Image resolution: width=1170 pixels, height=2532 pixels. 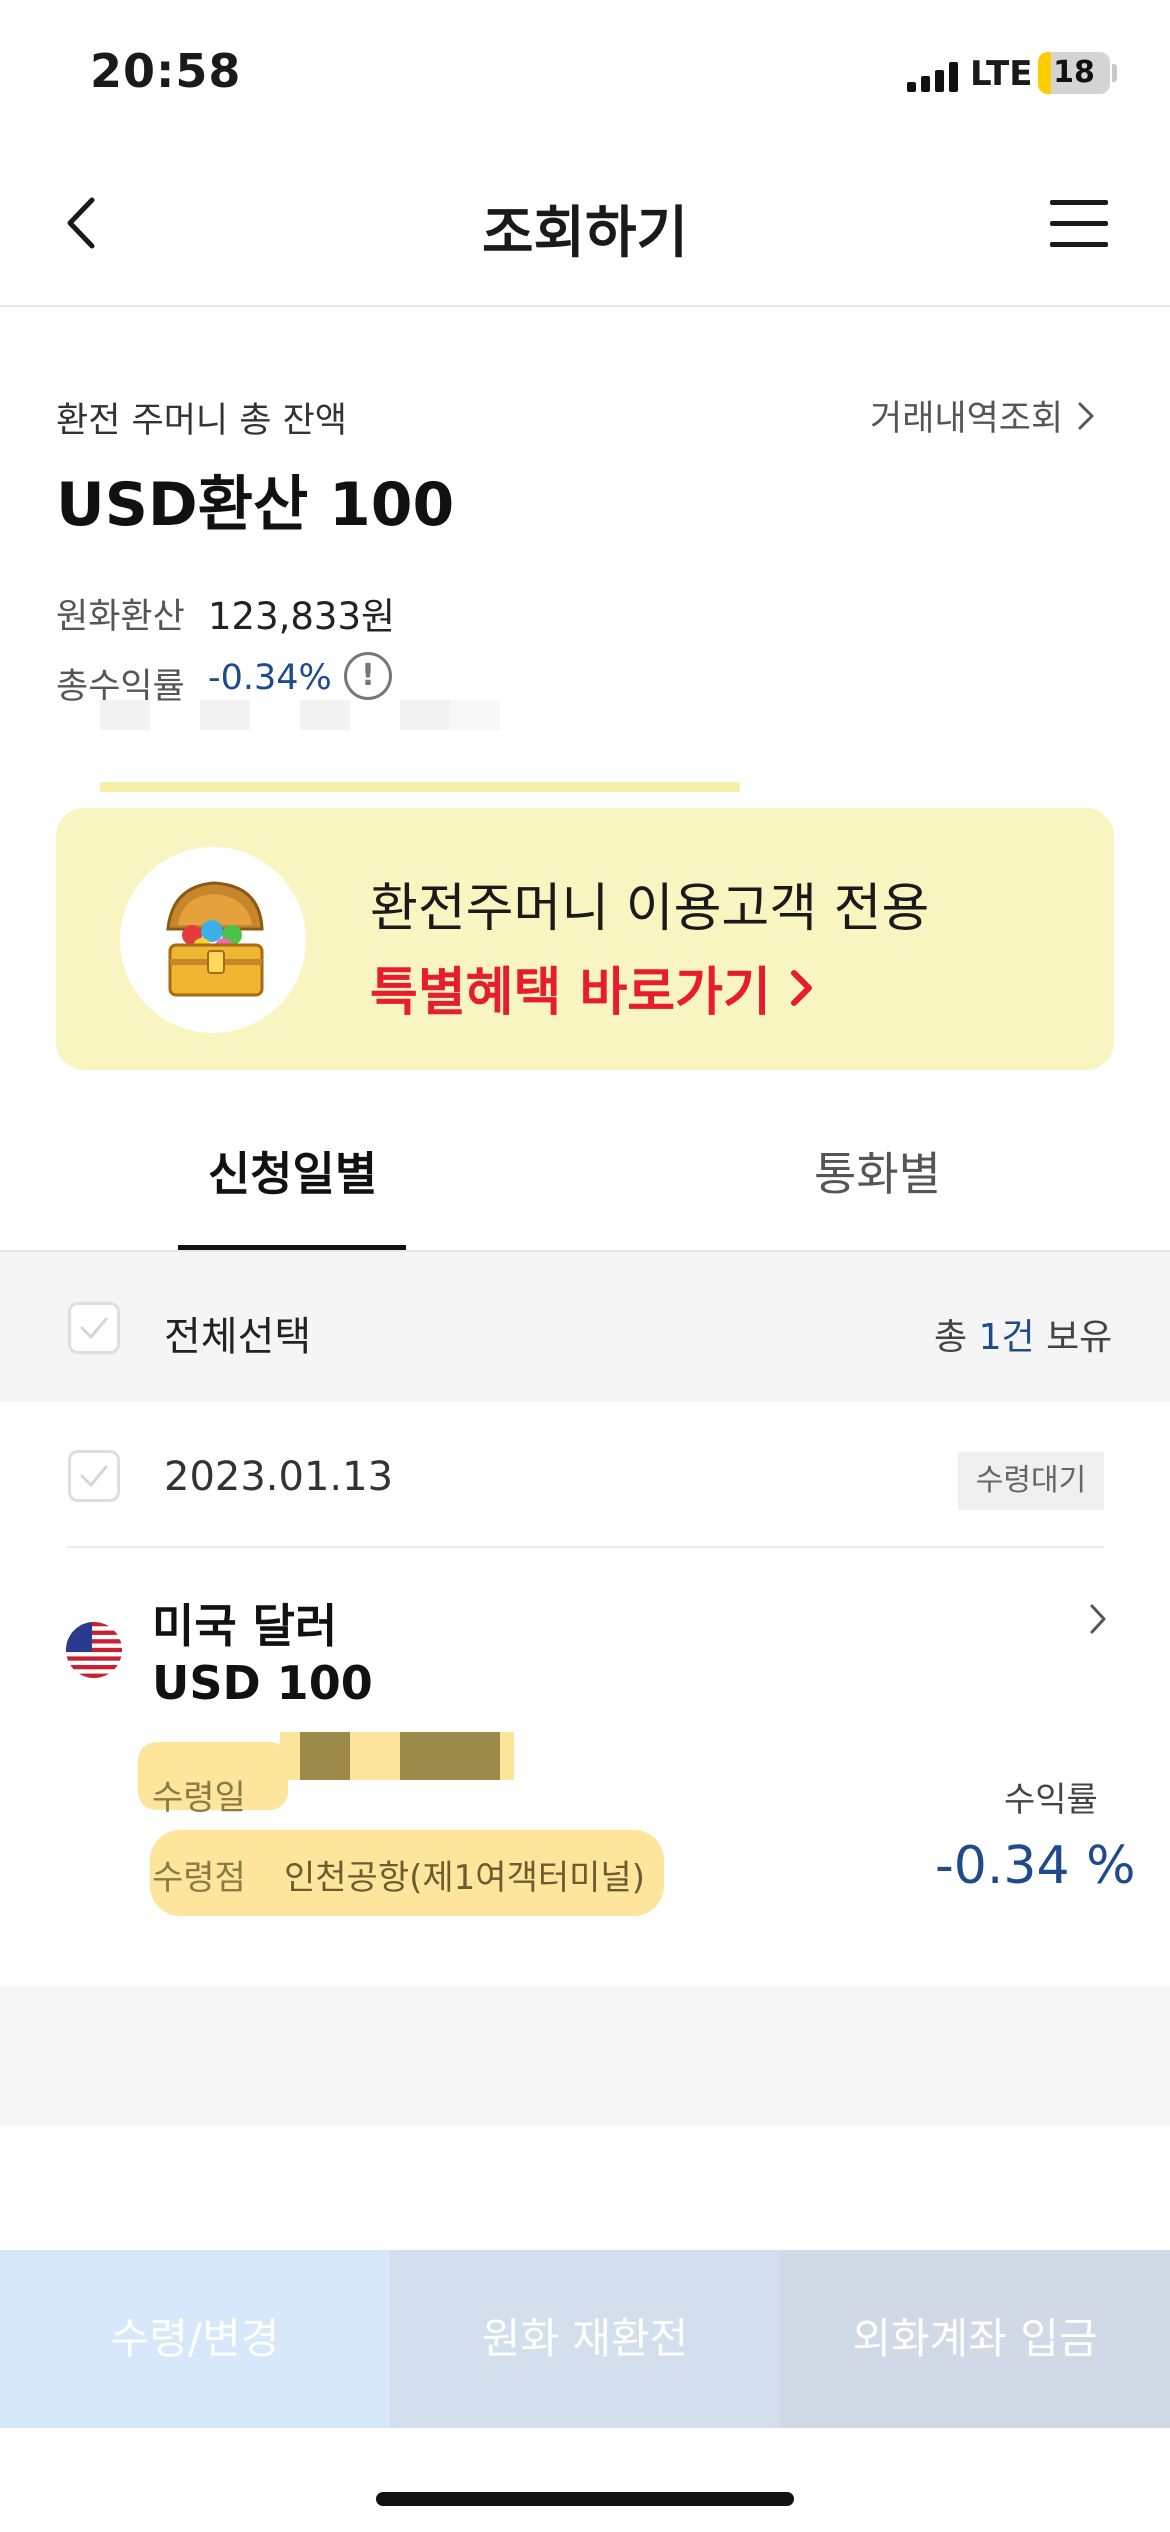 I want to click on select-all-label: 전체선택, so click(x=238, y=1337).